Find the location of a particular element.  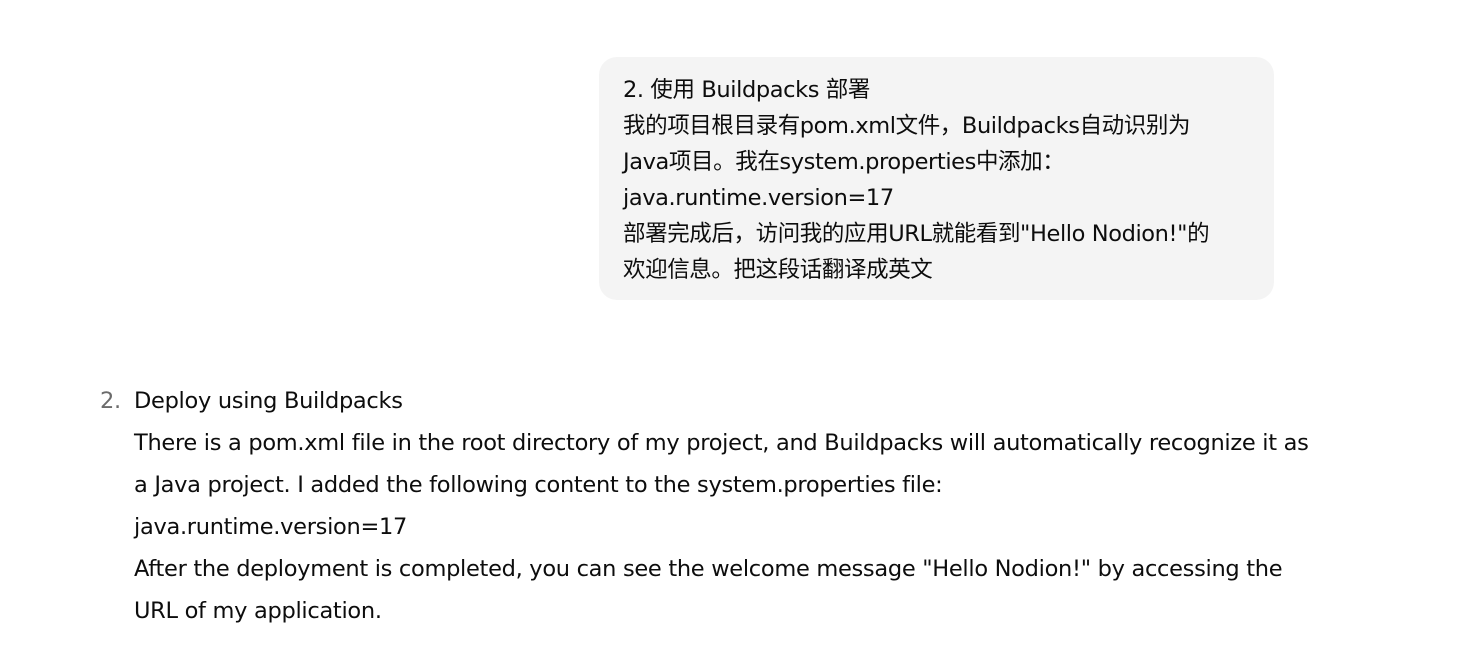

assistant-message-line: Deploy using Buildpacks is located at coordinates (268, 401).